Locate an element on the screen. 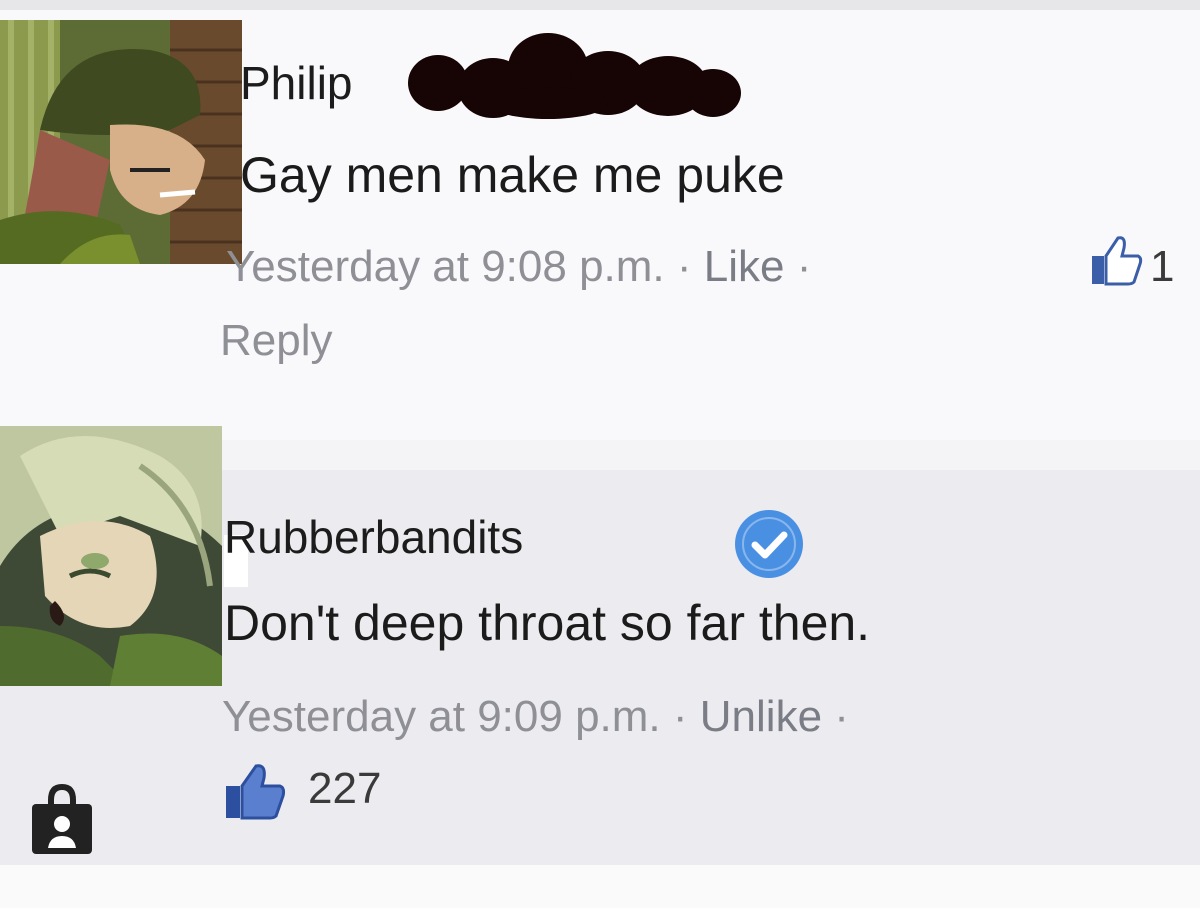 Image resolution: width=1200 pixels, height=908 pixels. comment-text: Gay men make me puke is located at coordinates (512, 175).